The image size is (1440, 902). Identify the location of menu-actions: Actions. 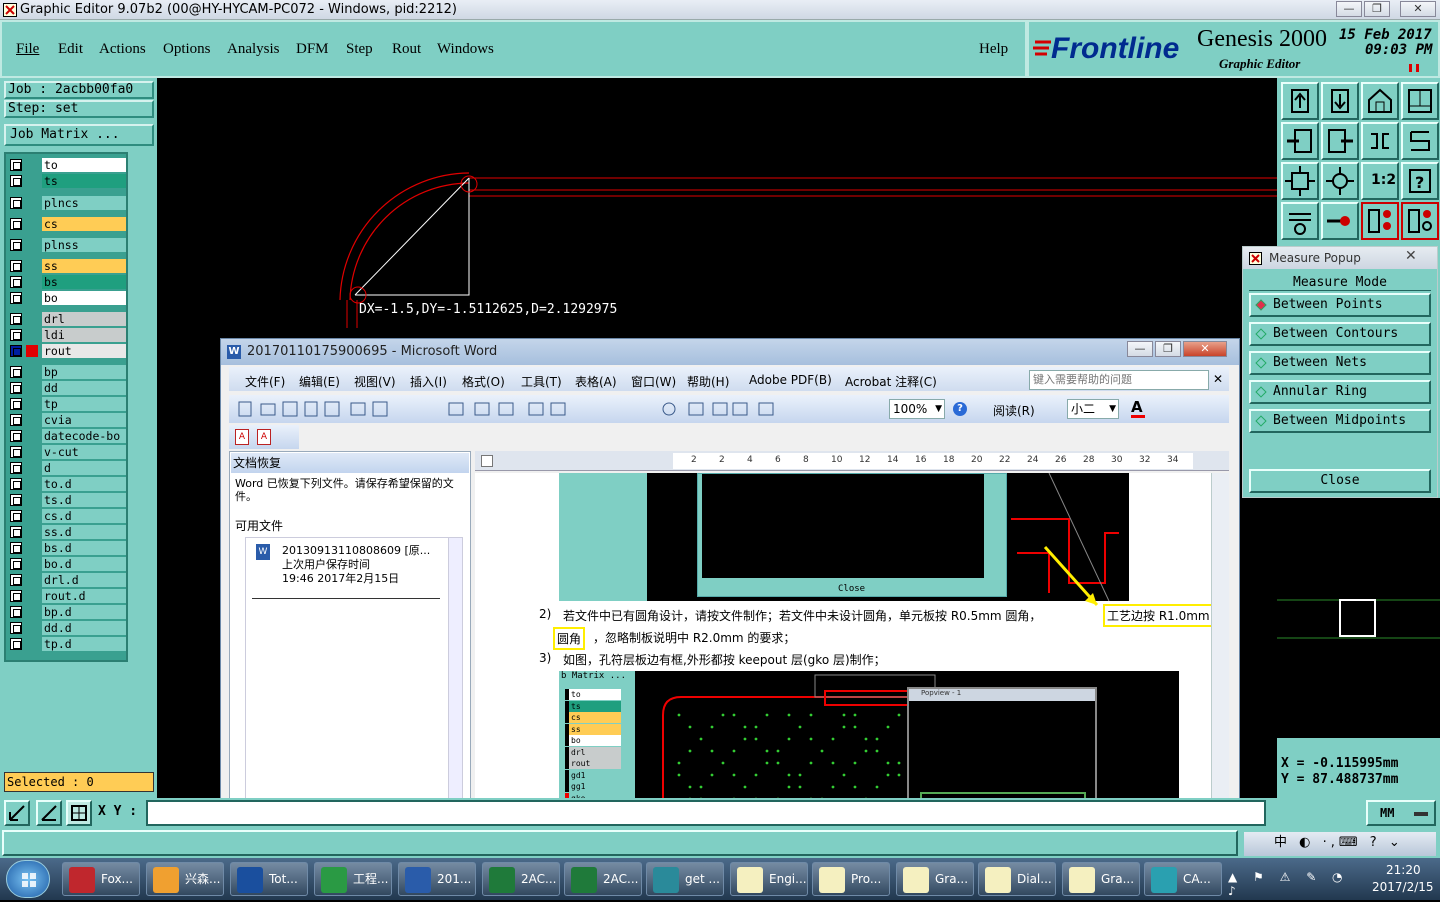
(122, 49).